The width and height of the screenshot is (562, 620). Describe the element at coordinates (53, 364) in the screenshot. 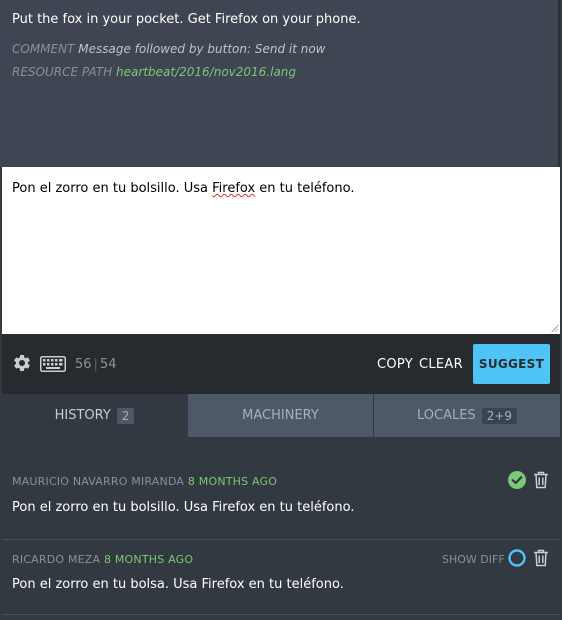

I see `keyboard-icon` at that location.